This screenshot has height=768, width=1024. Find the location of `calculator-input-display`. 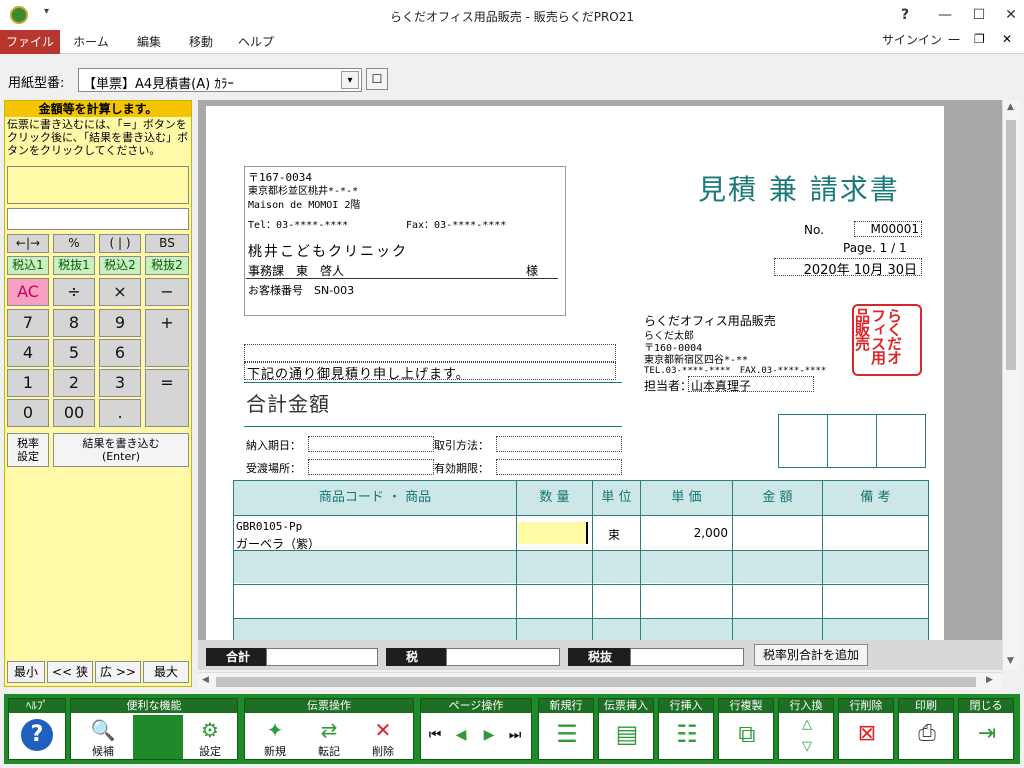

calculator-input-display is located at coordinates (98, 219).